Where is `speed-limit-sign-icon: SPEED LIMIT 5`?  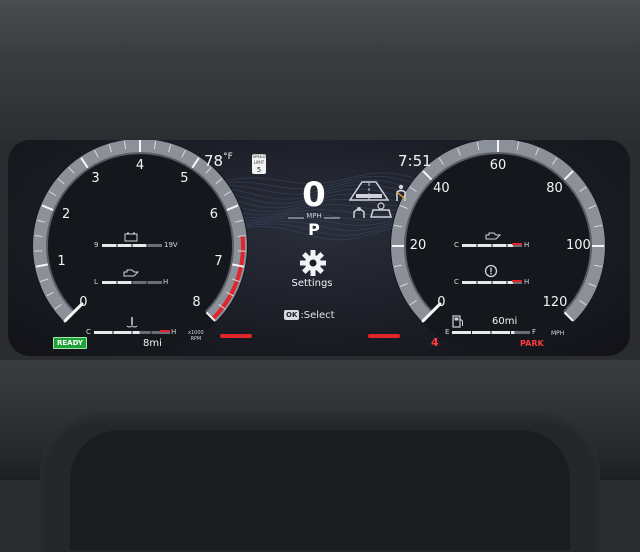 speed-limit-sign-icon: SPEED LIMIT 5 is located at coordinates (259, 164).